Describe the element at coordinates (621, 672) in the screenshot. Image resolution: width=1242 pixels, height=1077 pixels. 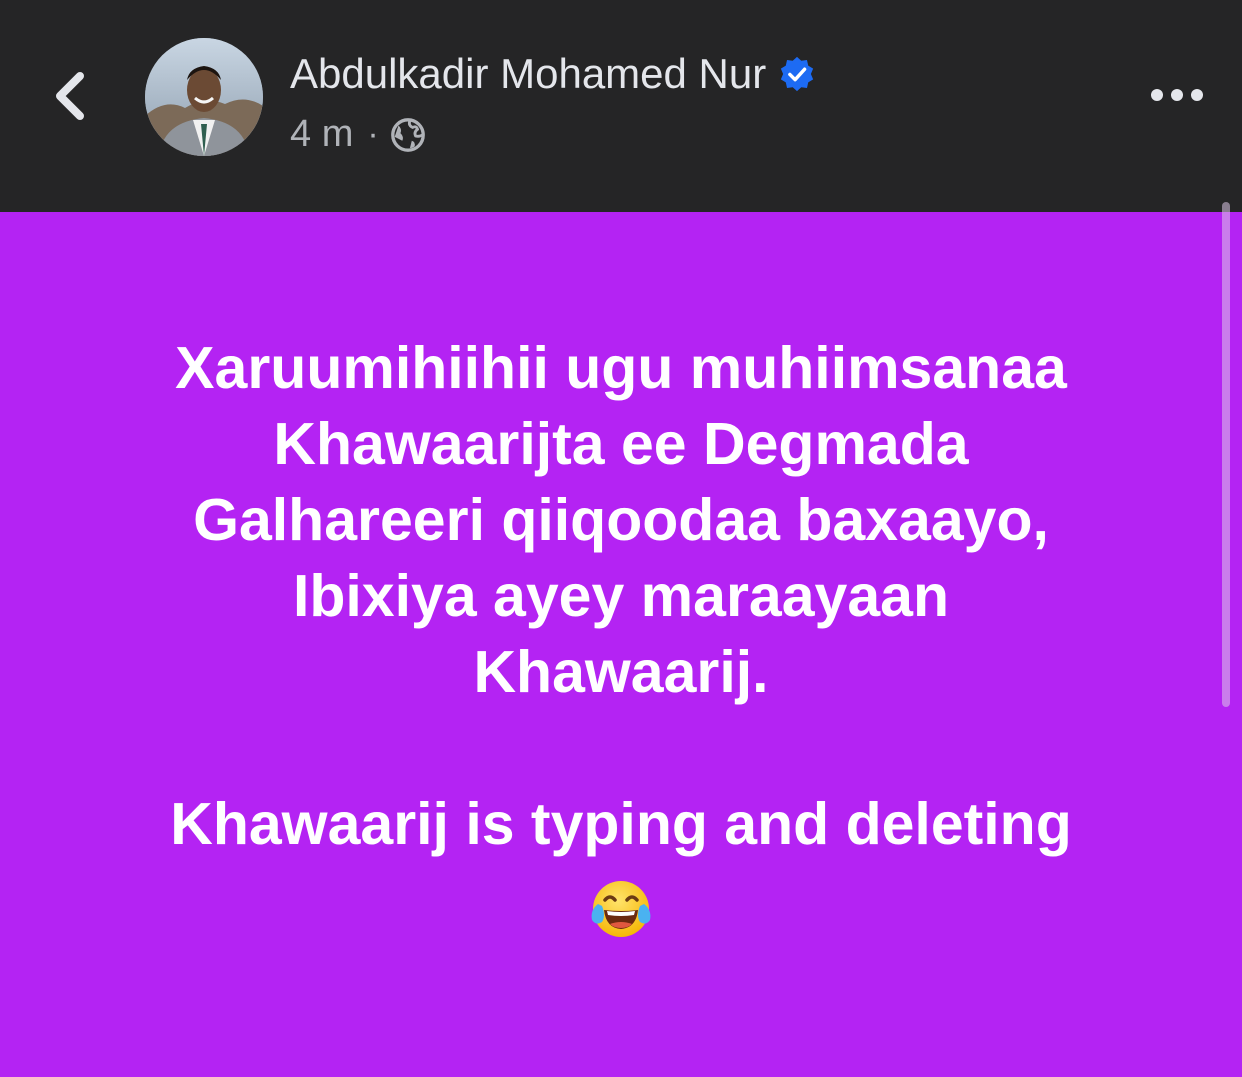
I see `post-line: Khawaarij.` at that location.